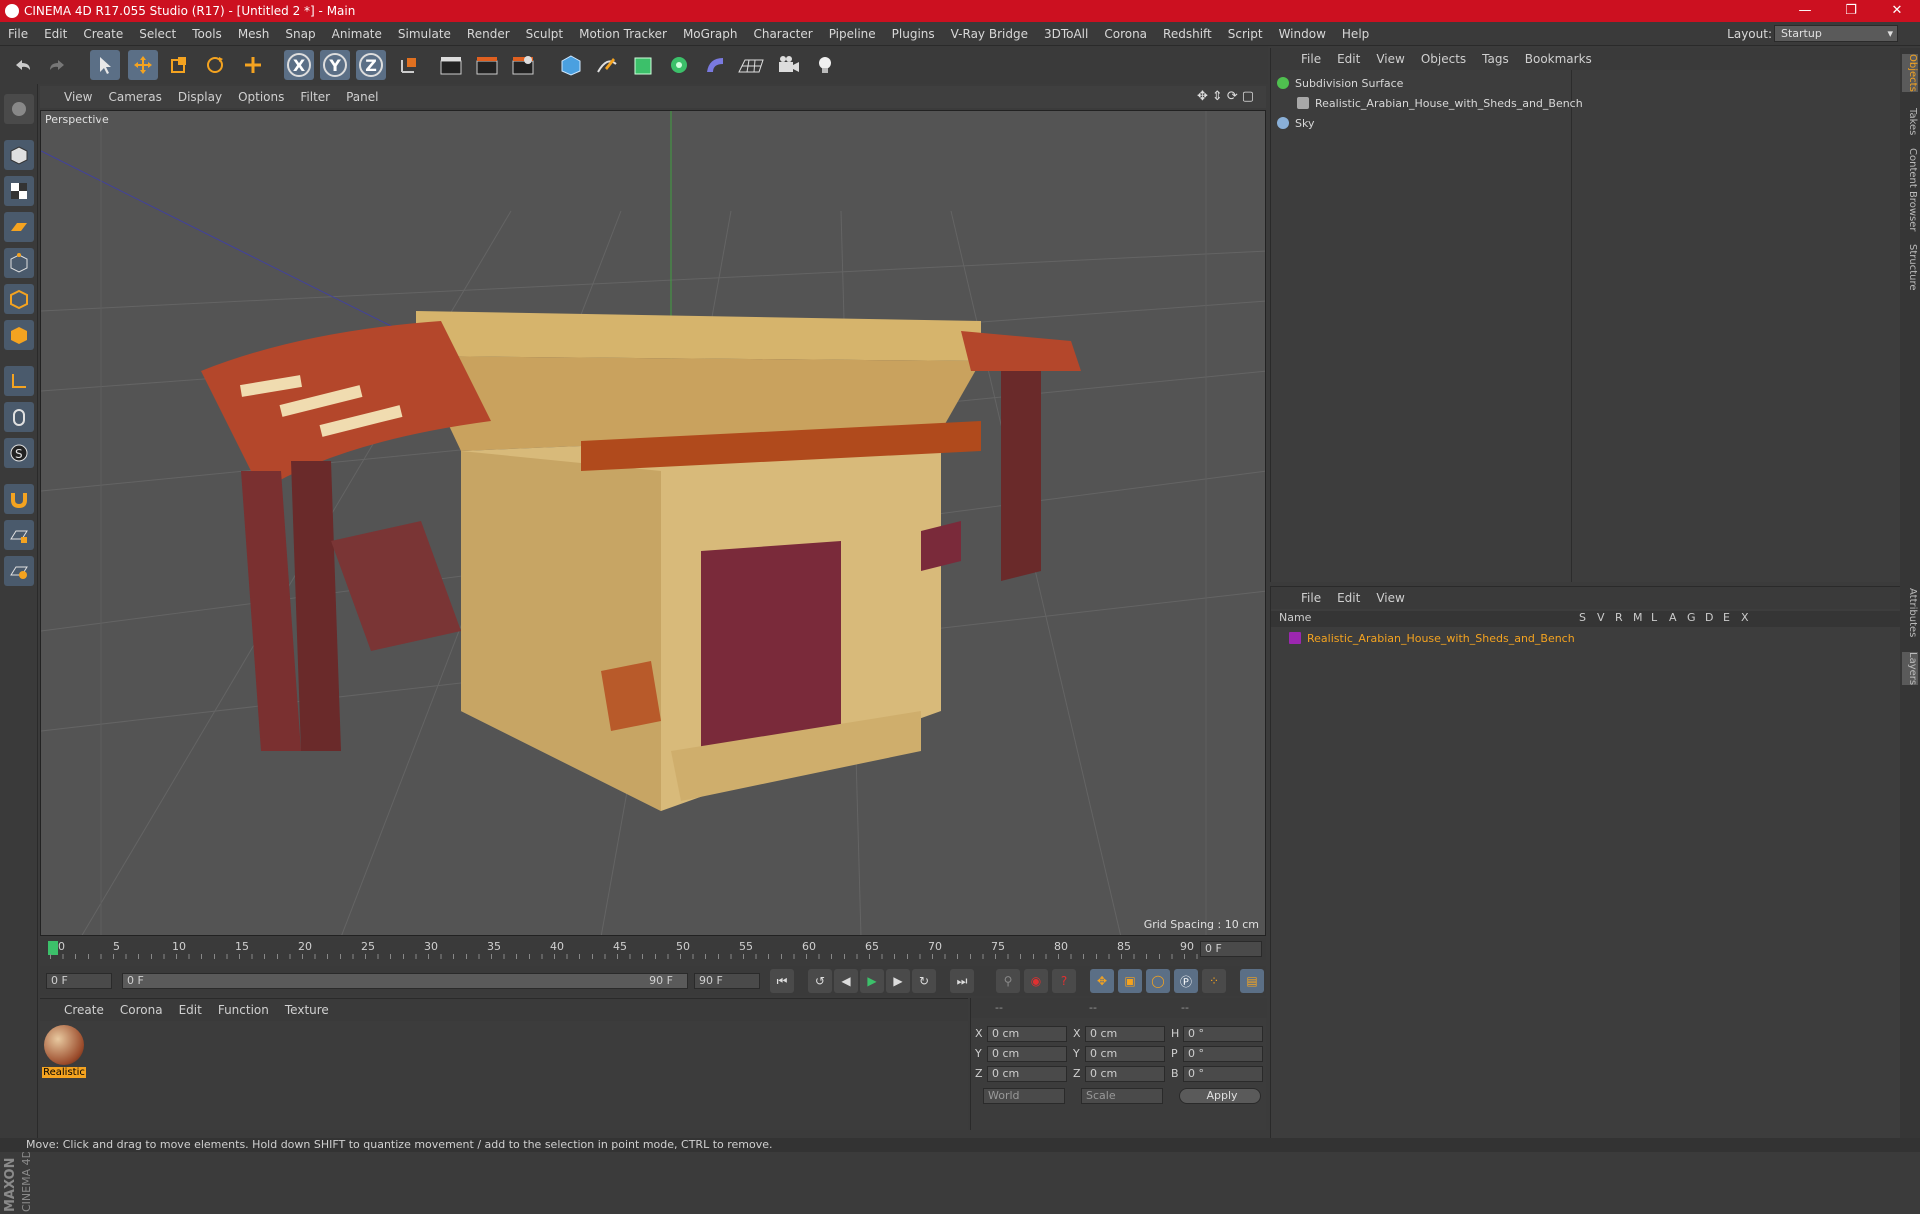 This screenshot has height=1214, width=1920. I want to click on rotation-h-field: 0 °, so click(1223, 1034).